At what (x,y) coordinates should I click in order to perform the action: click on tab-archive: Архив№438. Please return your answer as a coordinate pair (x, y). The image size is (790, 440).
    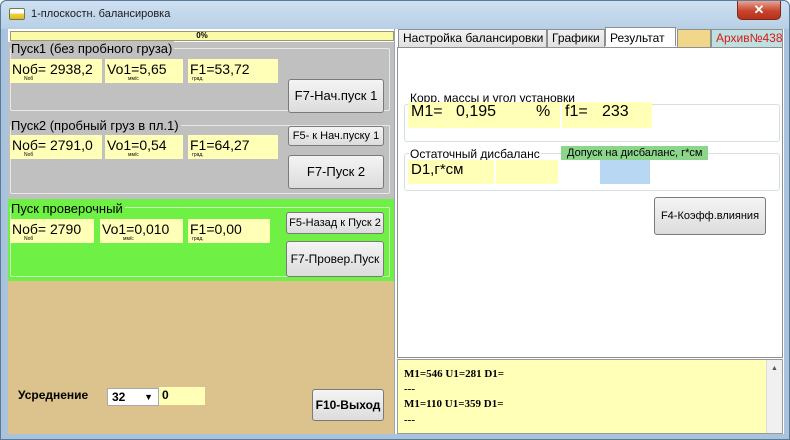
    Looking at the image, I should click on (747, 38).